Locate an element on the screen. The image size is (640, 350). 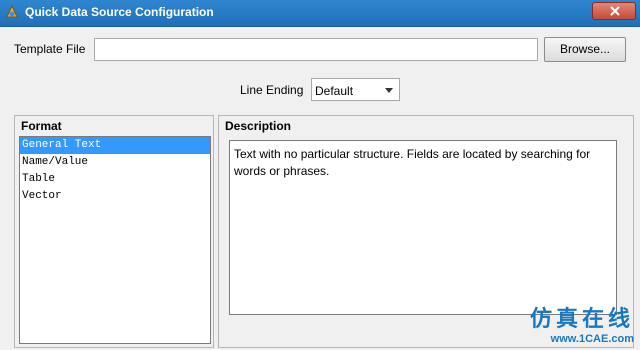
line-ending-label: Line Ending is located at coordinates (272, 90).